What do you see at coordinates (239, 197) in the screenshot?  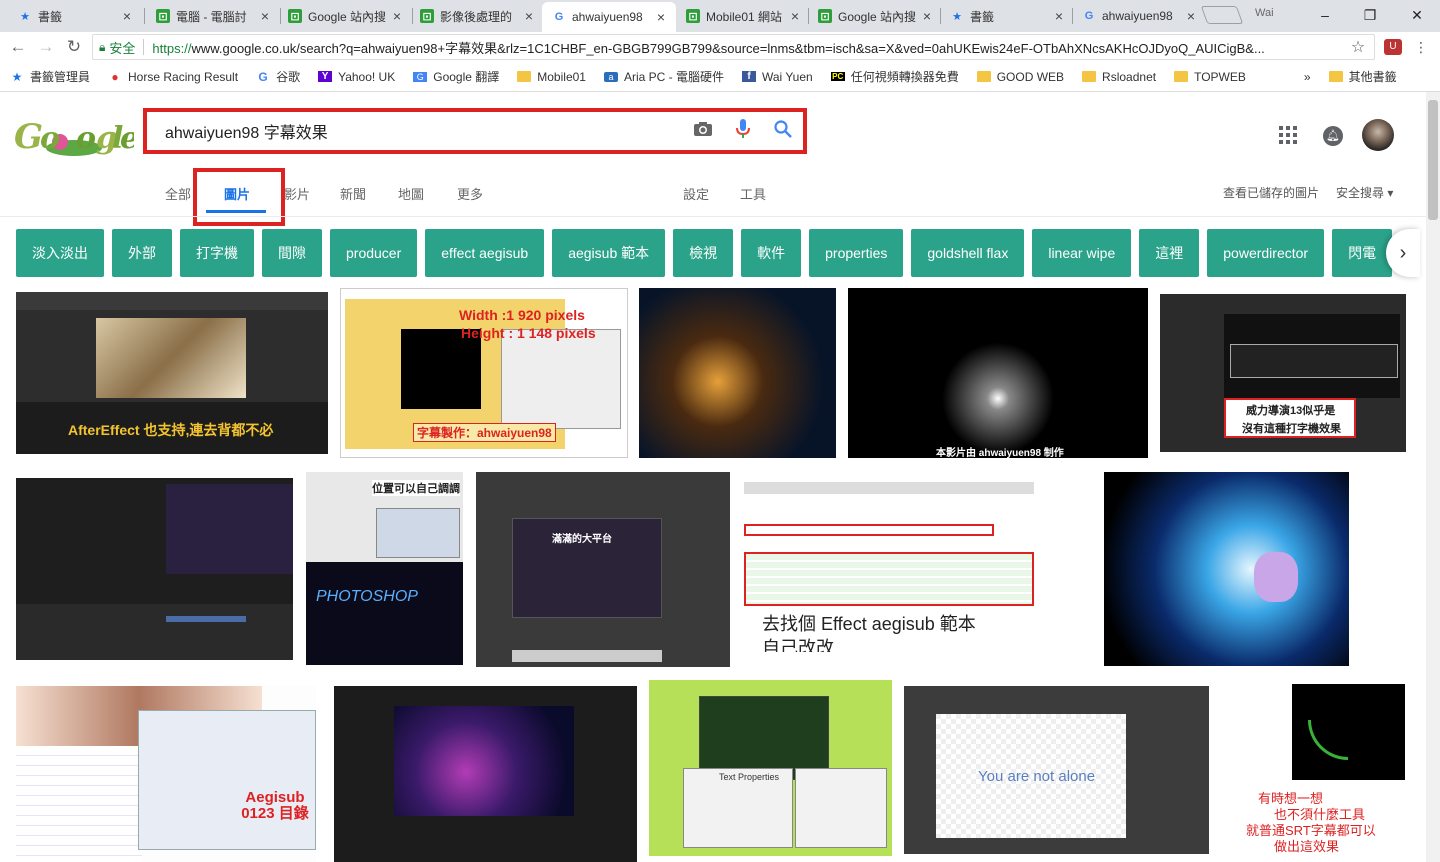 I see `images-tab-highlight` at bounding box center [239, 197].